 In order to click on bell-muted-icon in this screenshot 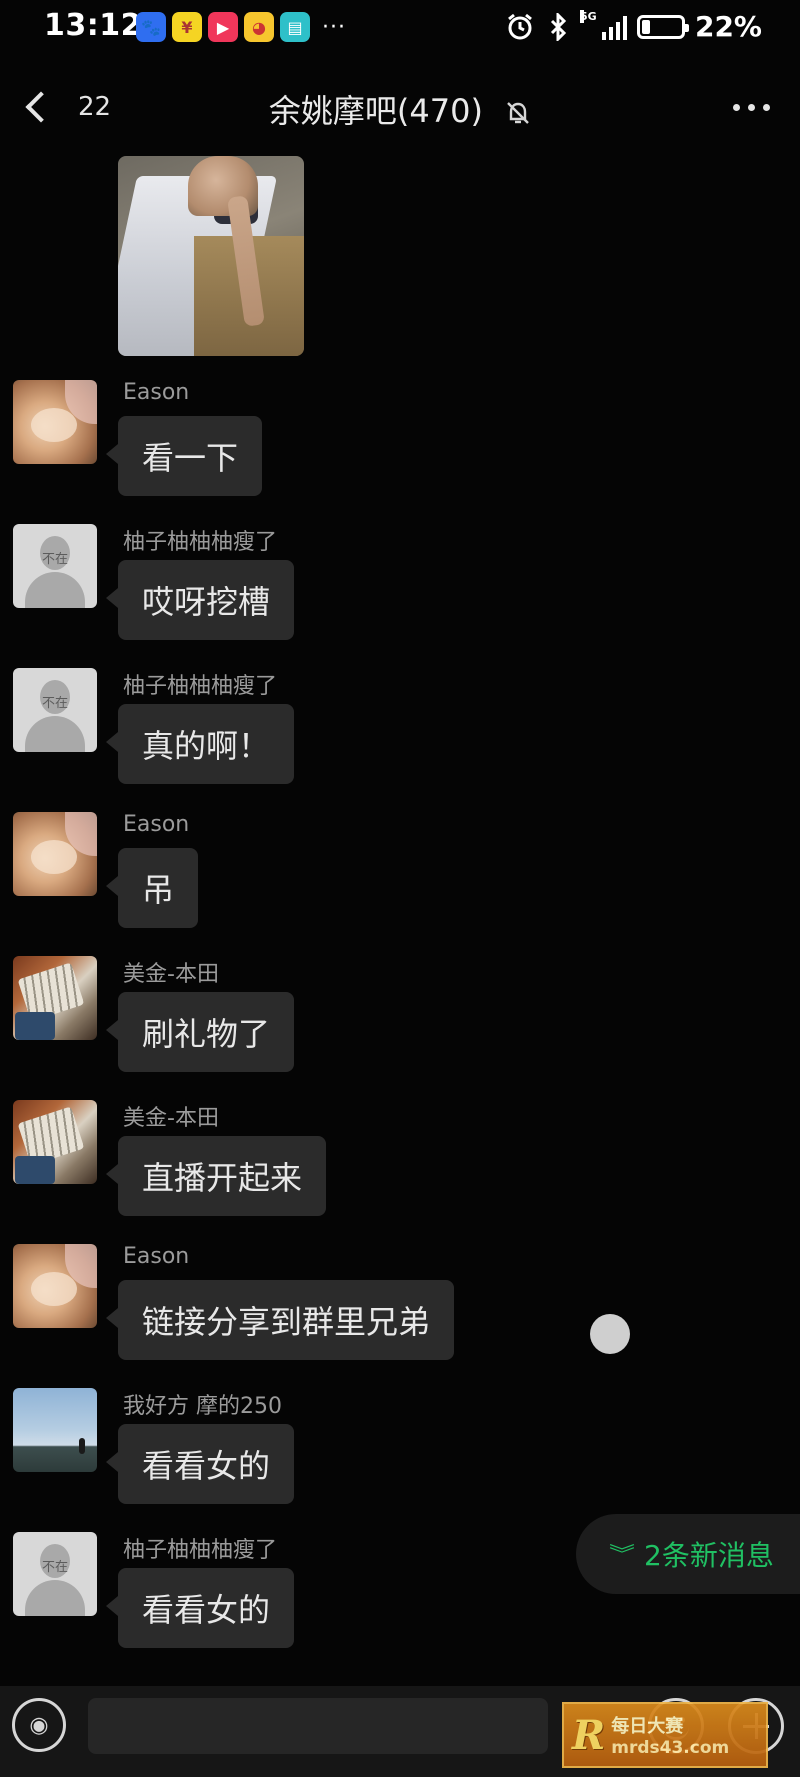, I will do `click(518, 113)`.